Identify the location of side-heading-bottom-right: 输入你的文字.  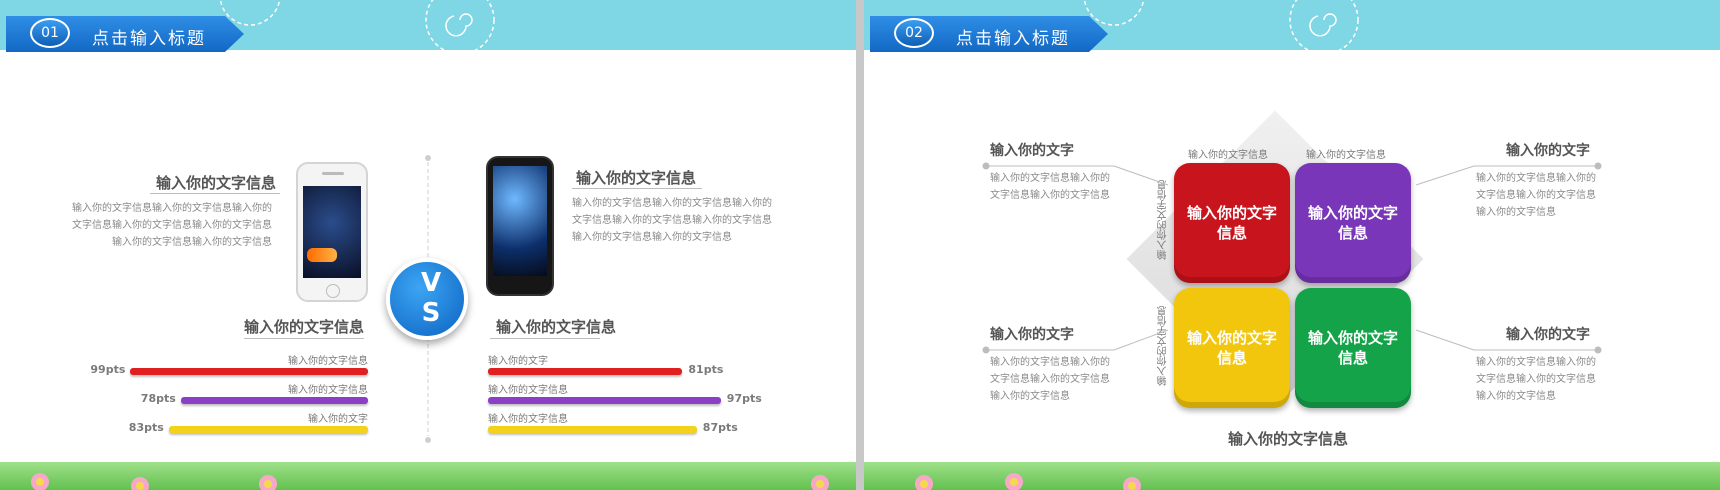
(1548, 335).